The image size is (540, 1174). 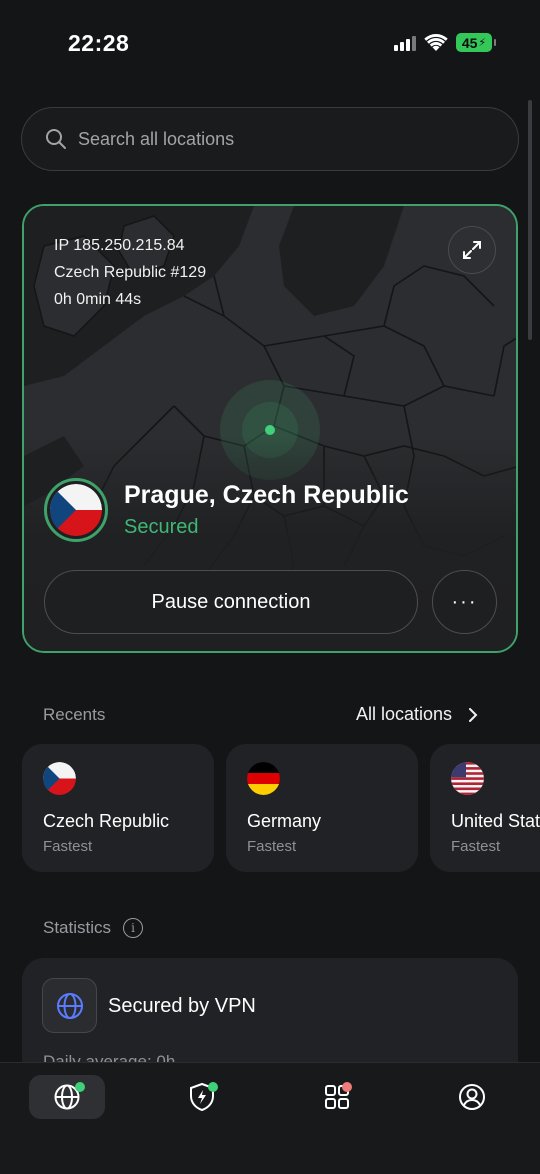 I want to click on battery-icon: 45 ⚡, so click(x=476, y=42).